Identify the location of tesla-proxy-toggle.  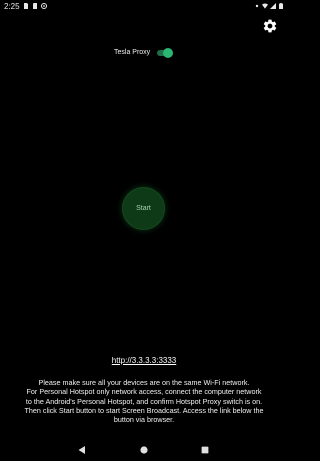
(165, 52).